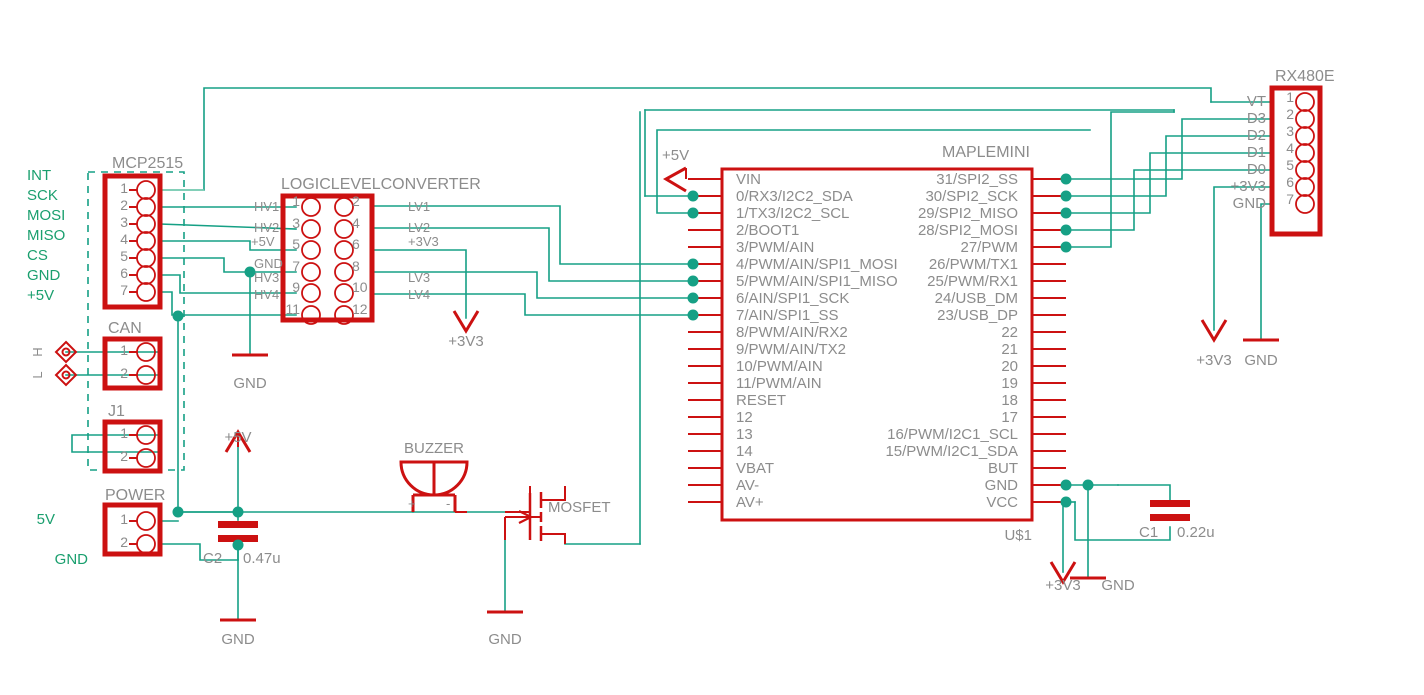 The width and height of the screenshot is (1424, 695). I want to click on maplemini-left-label-10: 9/PWM/AIN/TX2, so click(791, 349).